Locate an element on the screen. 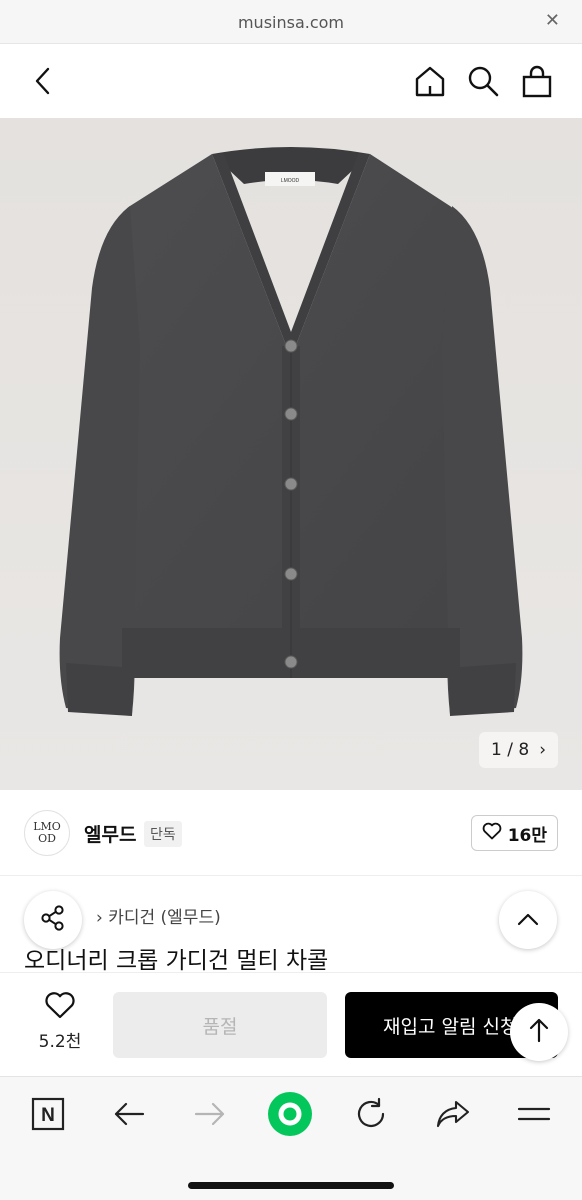  naver-n-label: N is located at coordinates (48, 1115).